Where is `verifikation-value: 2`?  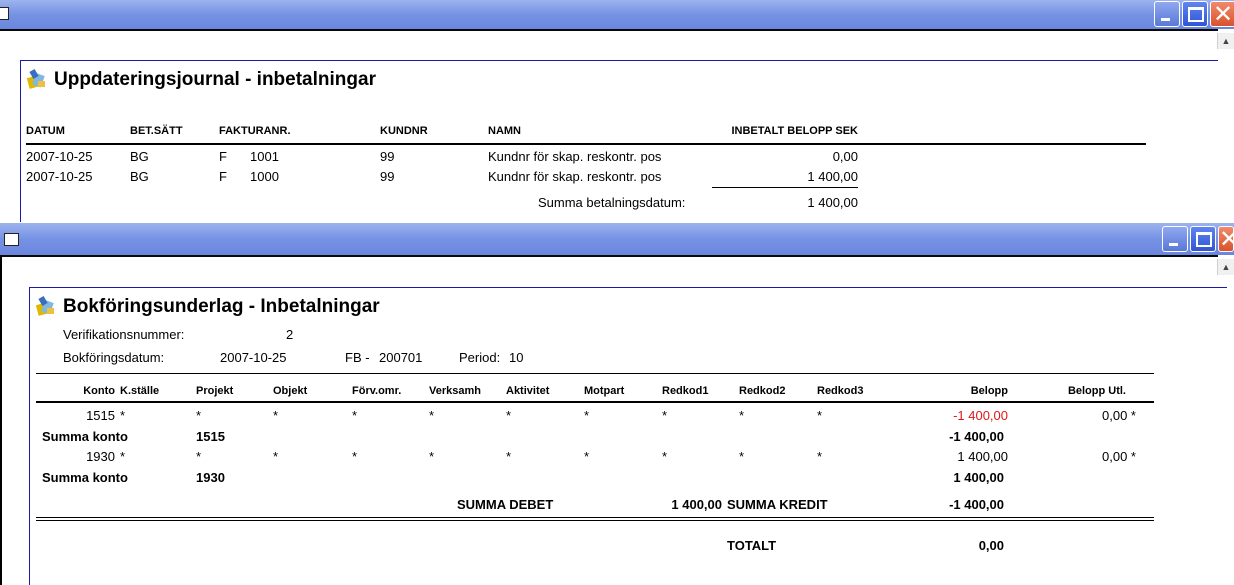 verifikation-value: 2 is located at coordinates (290, 334).